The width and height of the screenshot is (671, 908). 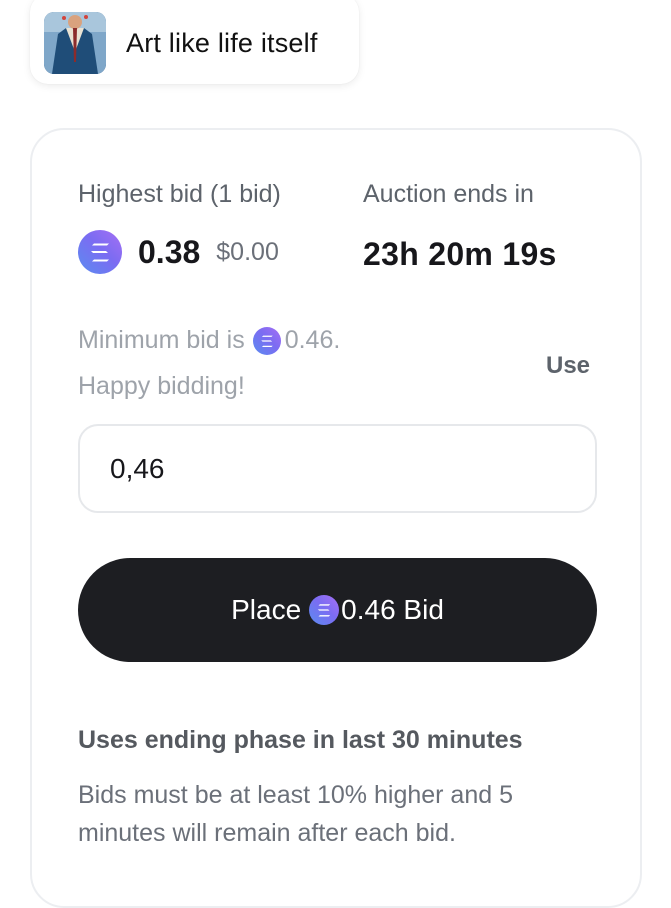 What do you see at coordinates (460, 254) in the screenshot?
I see `auction-countdown: 23h 20m 19s` at bounding box center [460, 254].